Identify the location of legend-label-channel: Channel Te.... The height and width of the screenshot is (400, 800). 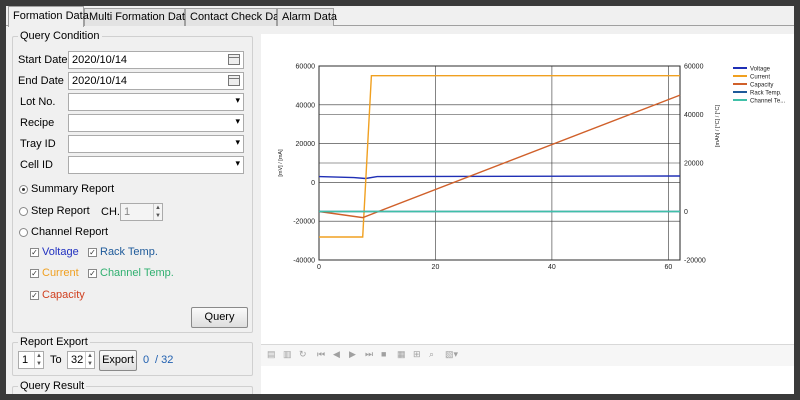
(768, 102).